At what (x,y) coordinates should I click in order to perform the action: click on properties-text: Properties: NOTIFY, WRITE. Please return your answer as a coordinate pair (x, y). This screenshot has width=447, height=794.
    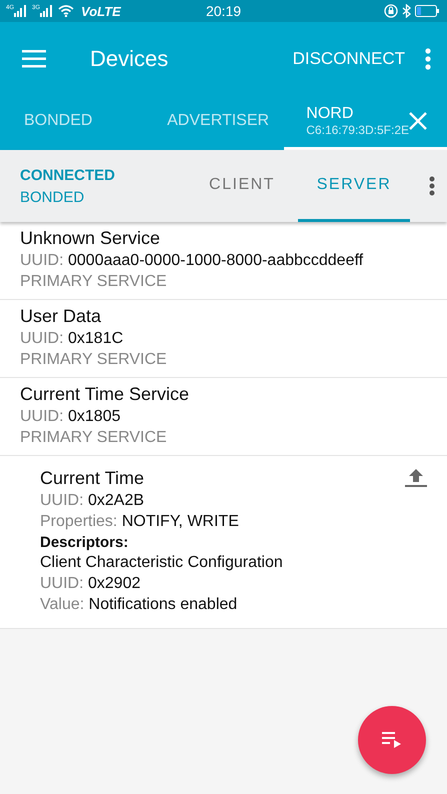
    Looking at the image, I should click on (140, 522).